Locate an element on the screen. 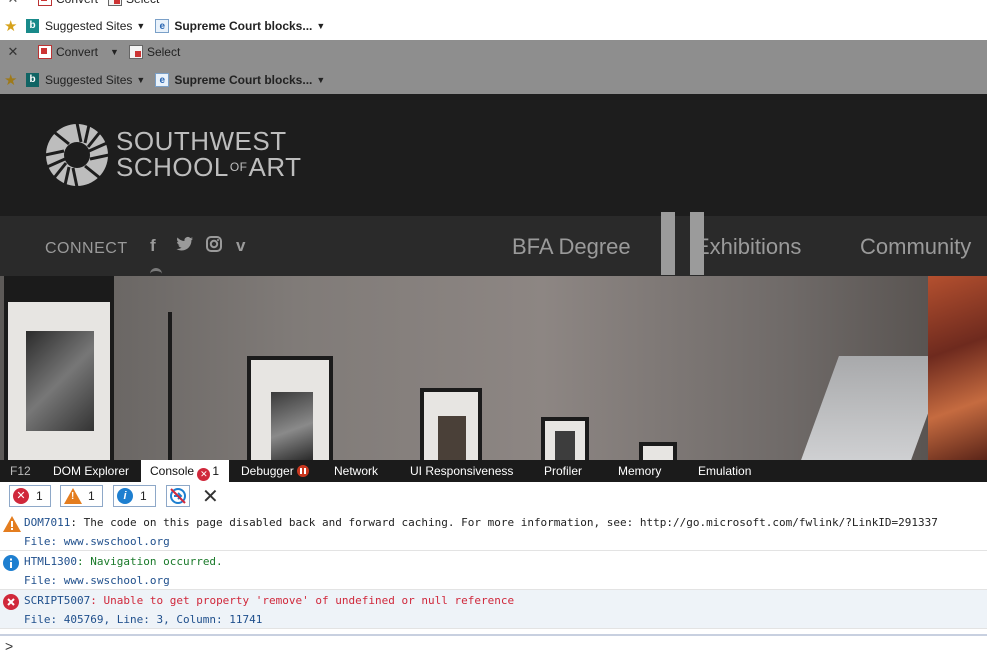 The height and width of the screenshot is (657, 987). pause-icon is located at coordinates (302, 471).